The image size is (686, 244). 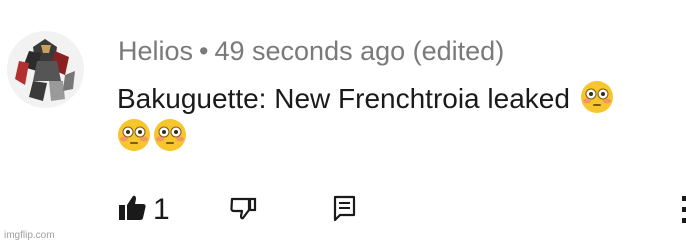 What do you see at coordinates (155, 51) in the screenshot?
I see `author-name: Helios` at bounding box center [155, 51].